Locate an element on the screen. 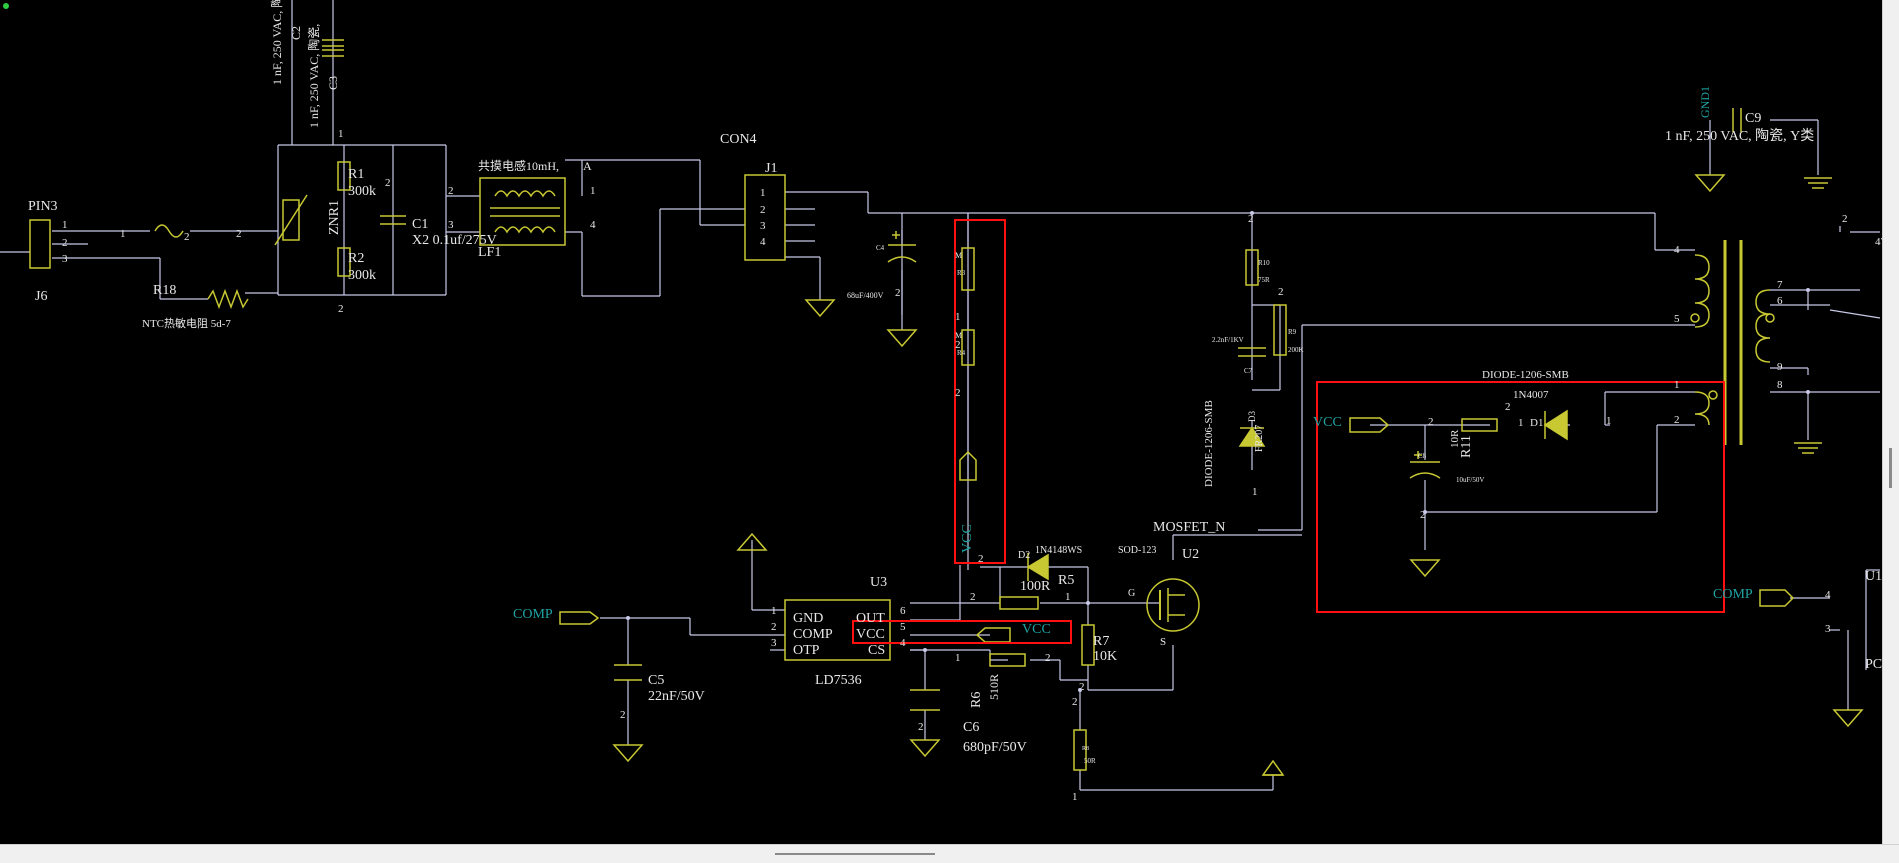 The width and height of the screenshot is (1899, 863). d1-part-label: 1N4007 is located at coordinates (1531, 395).